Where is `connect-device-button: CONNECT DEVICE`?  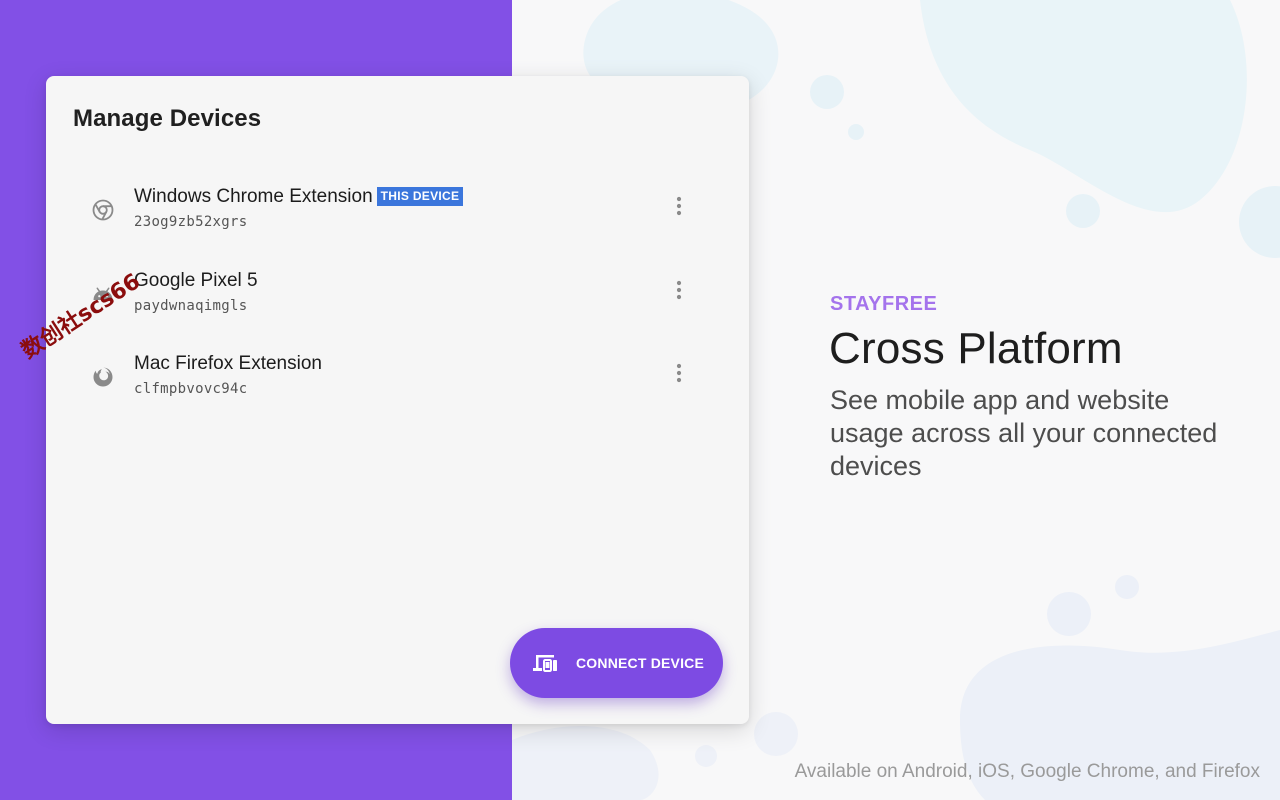
connect-device-button: CONNECT DEVICE is located at coordinates (616, 663).